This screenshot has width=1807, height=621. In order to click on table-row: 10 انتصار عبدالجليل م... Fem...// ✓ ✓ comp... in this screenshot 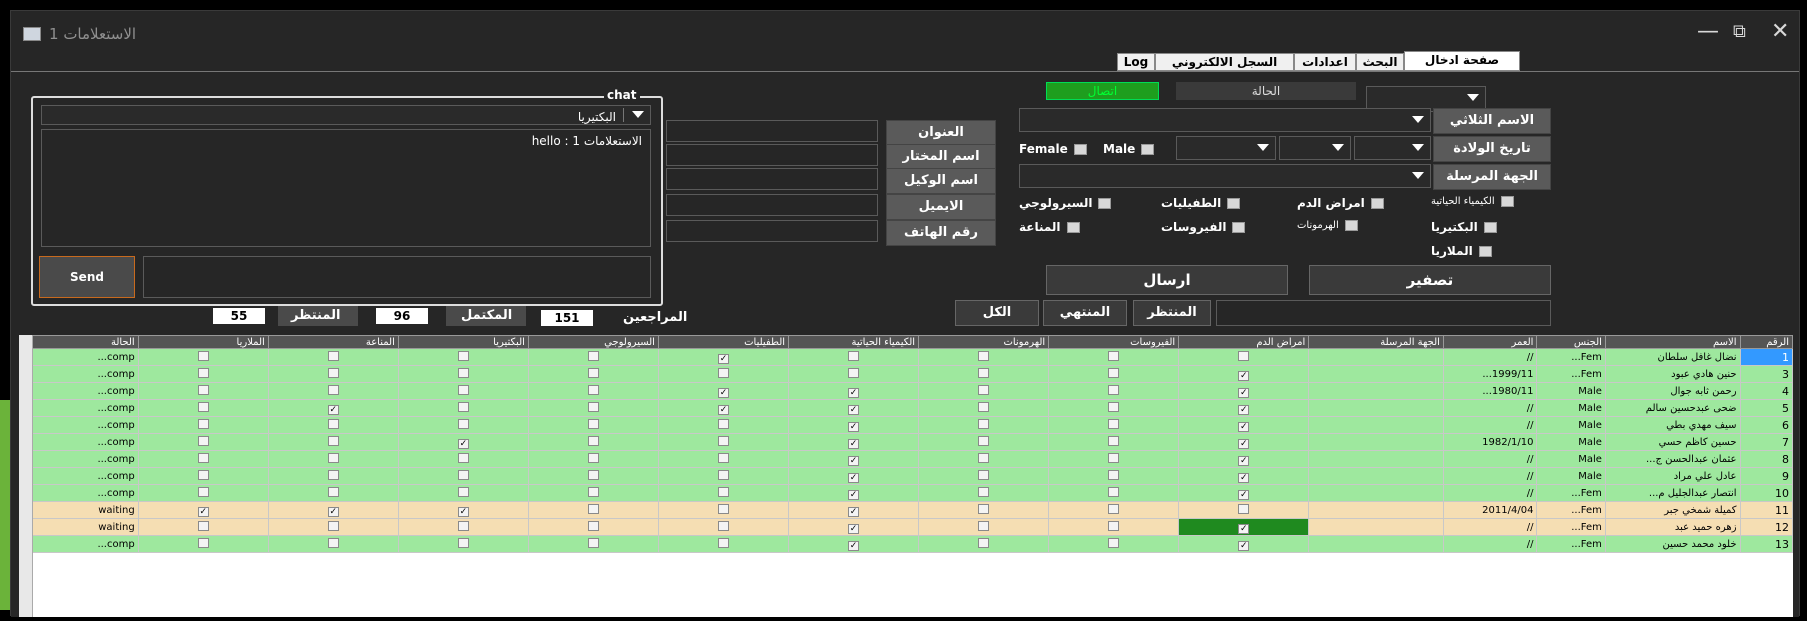, I will do `click(906, 493)`.